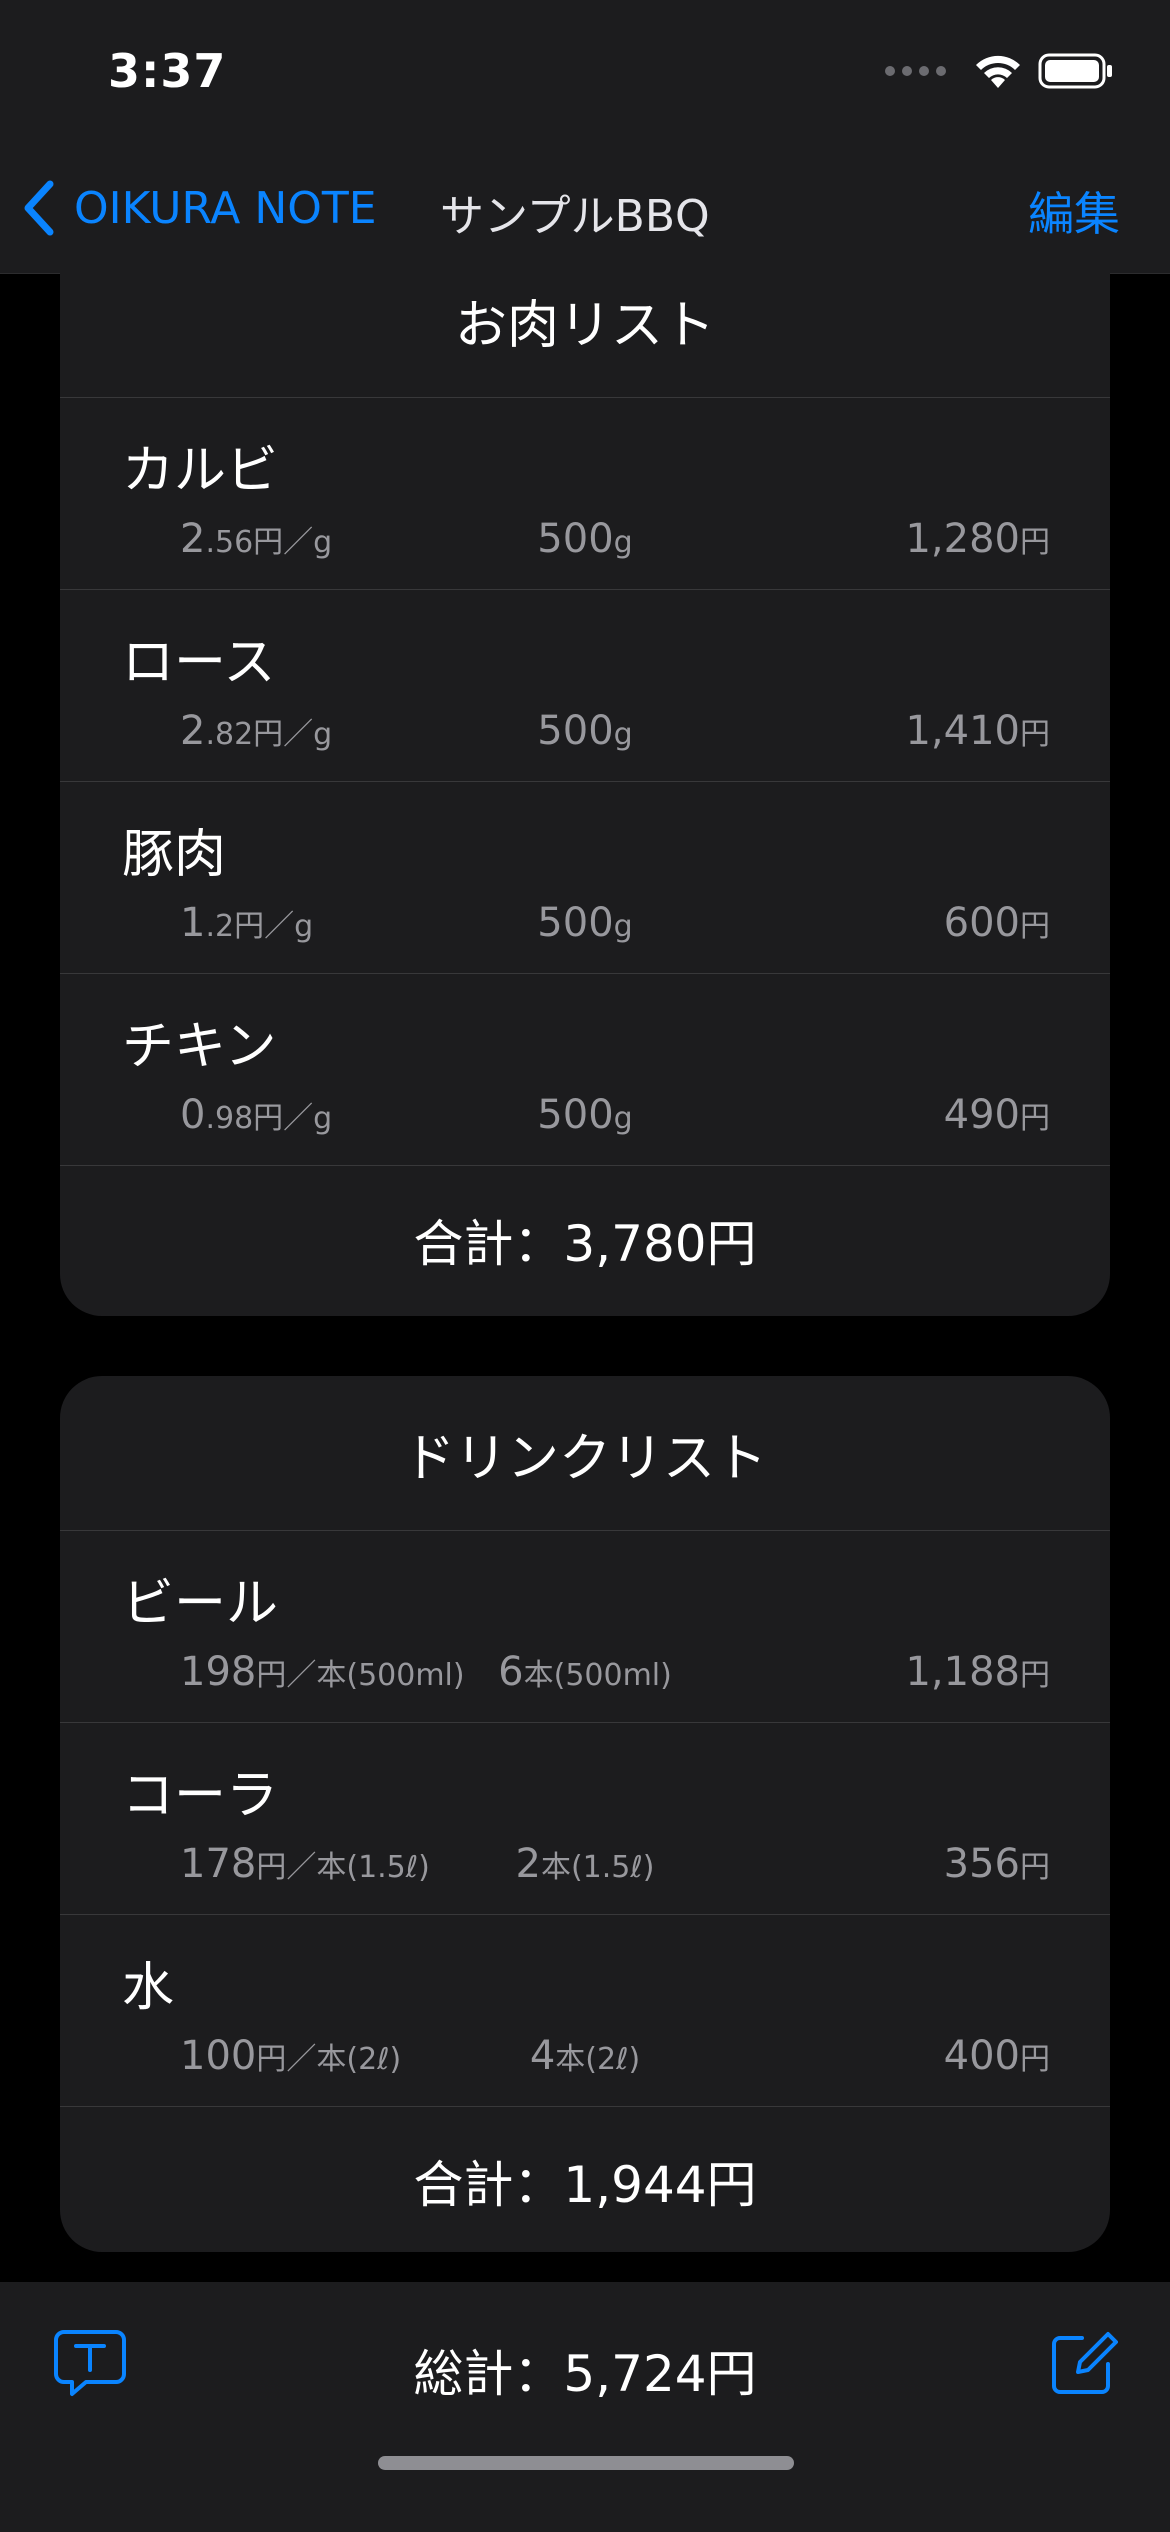 Image resolution: width=1170 pixels, height=2532 pixels. What do you see at coordinates (585, 494) in the screenshot?
I see `list-item: カルビ 2.56円／g 500g 1,280円` at bounding box center [585, 494].